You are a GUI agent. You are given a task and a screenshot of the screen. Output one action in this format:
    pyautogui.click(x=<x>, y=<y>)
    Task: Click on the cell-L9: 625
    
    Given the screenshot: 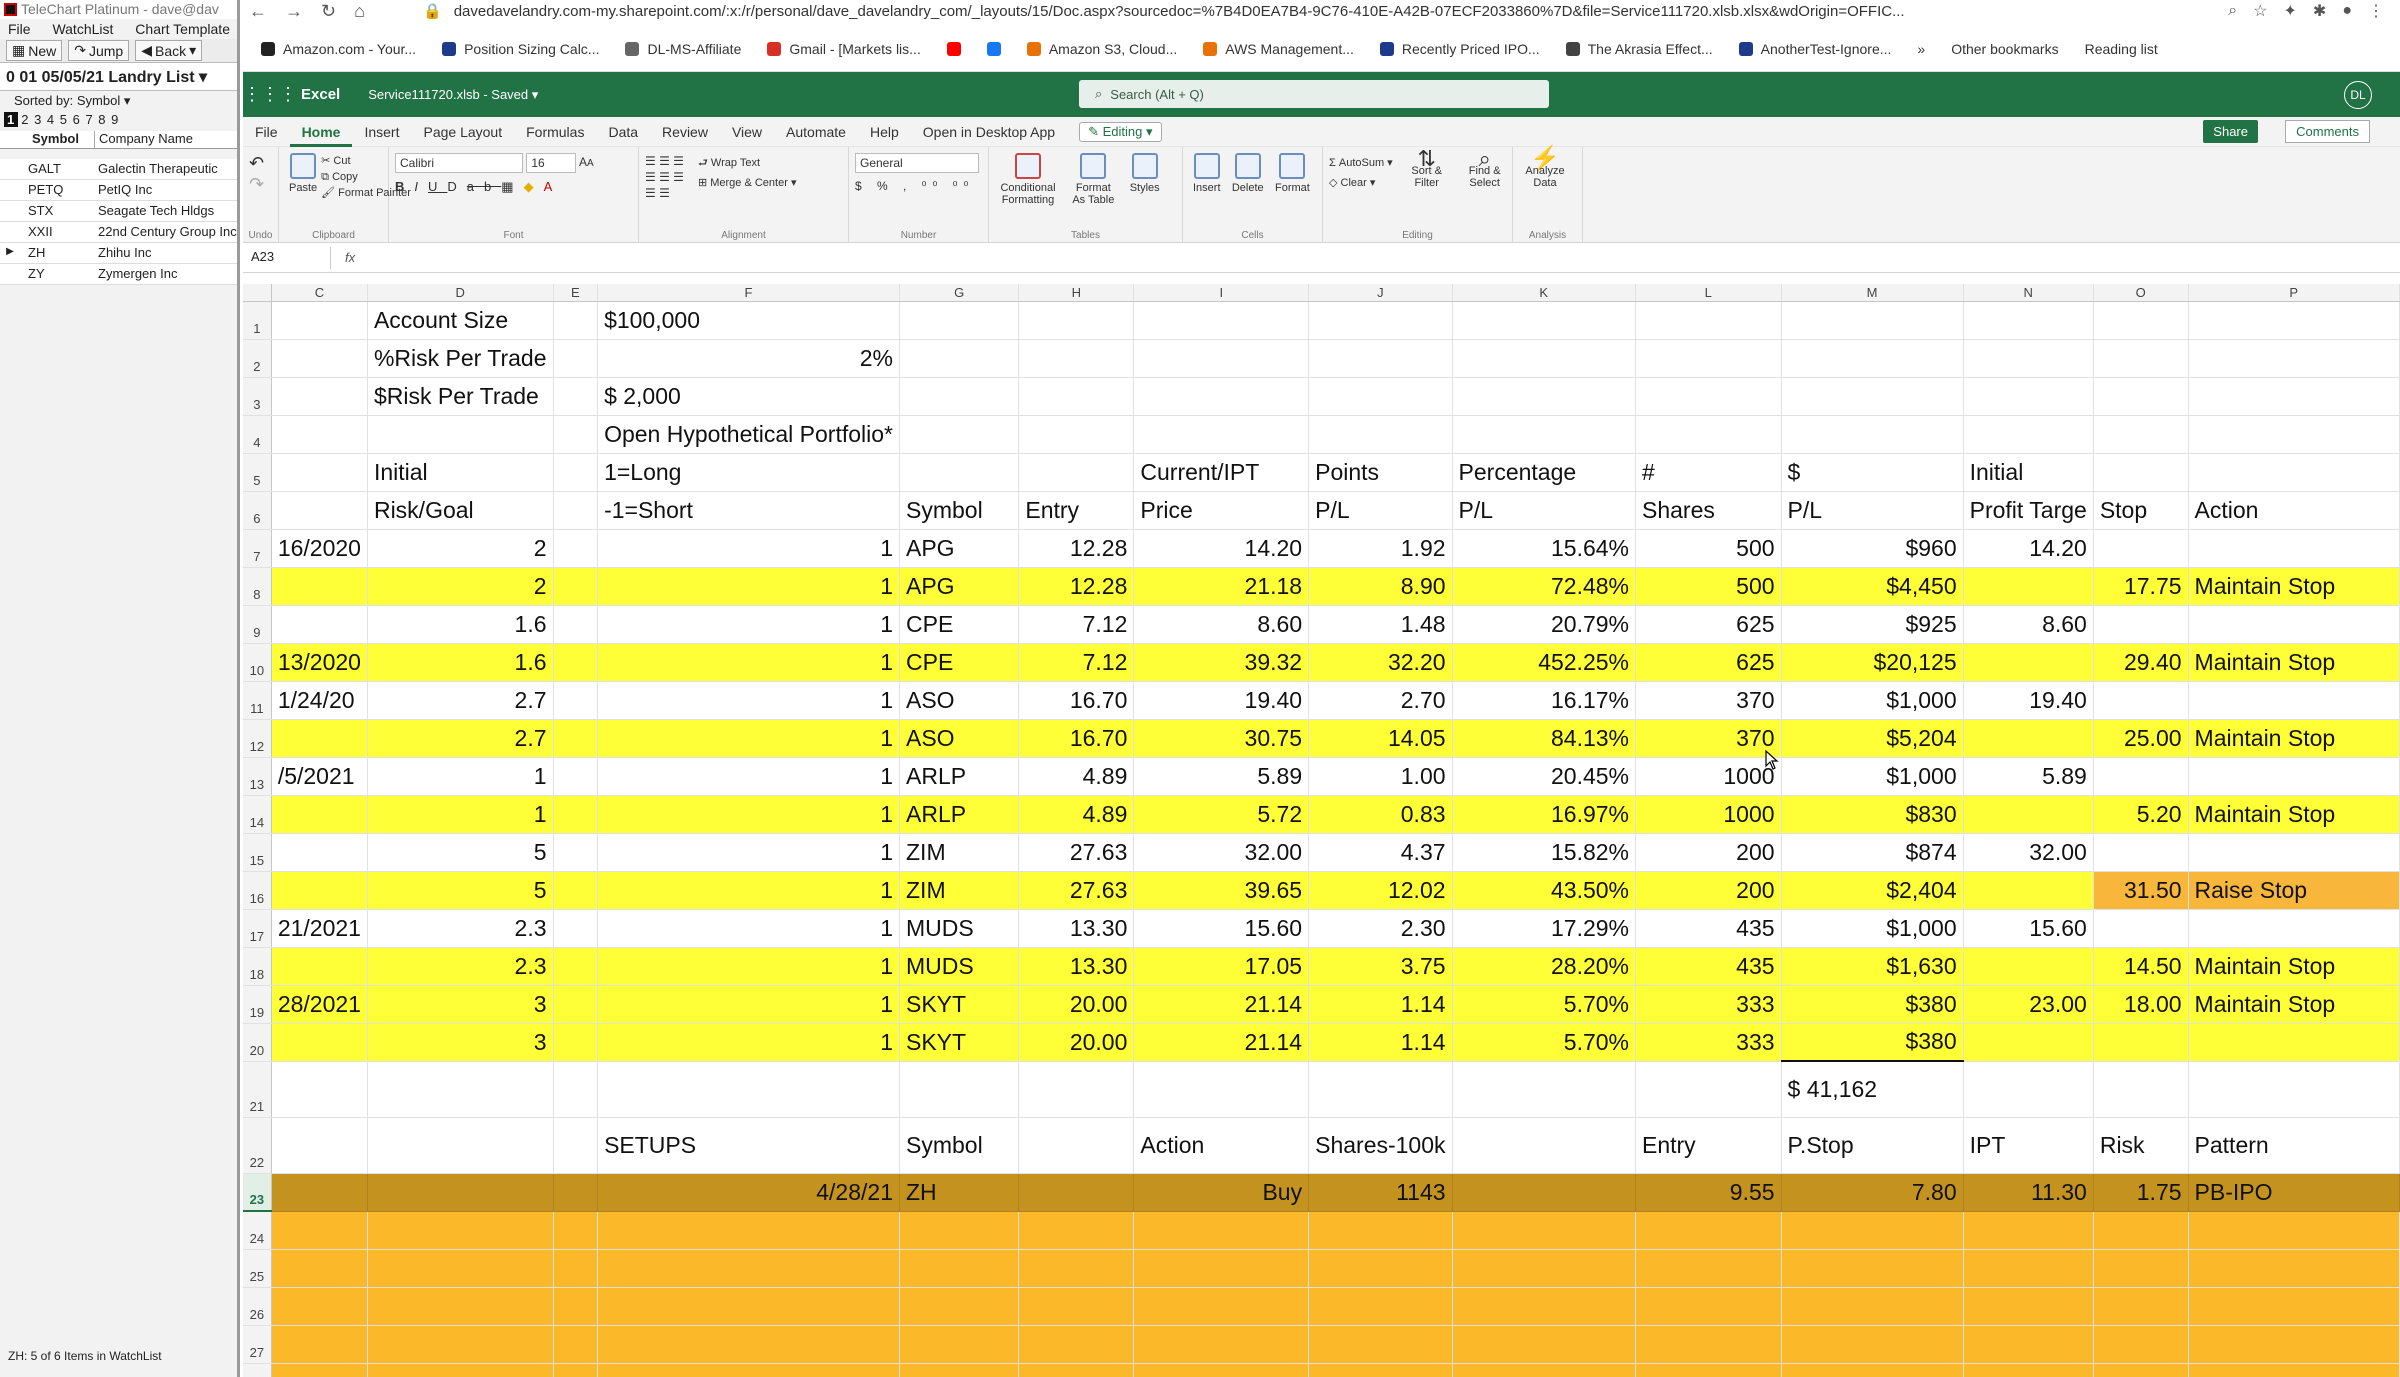 What is the action you would take?
    pyautogui.click(x=1708, y=624)
    